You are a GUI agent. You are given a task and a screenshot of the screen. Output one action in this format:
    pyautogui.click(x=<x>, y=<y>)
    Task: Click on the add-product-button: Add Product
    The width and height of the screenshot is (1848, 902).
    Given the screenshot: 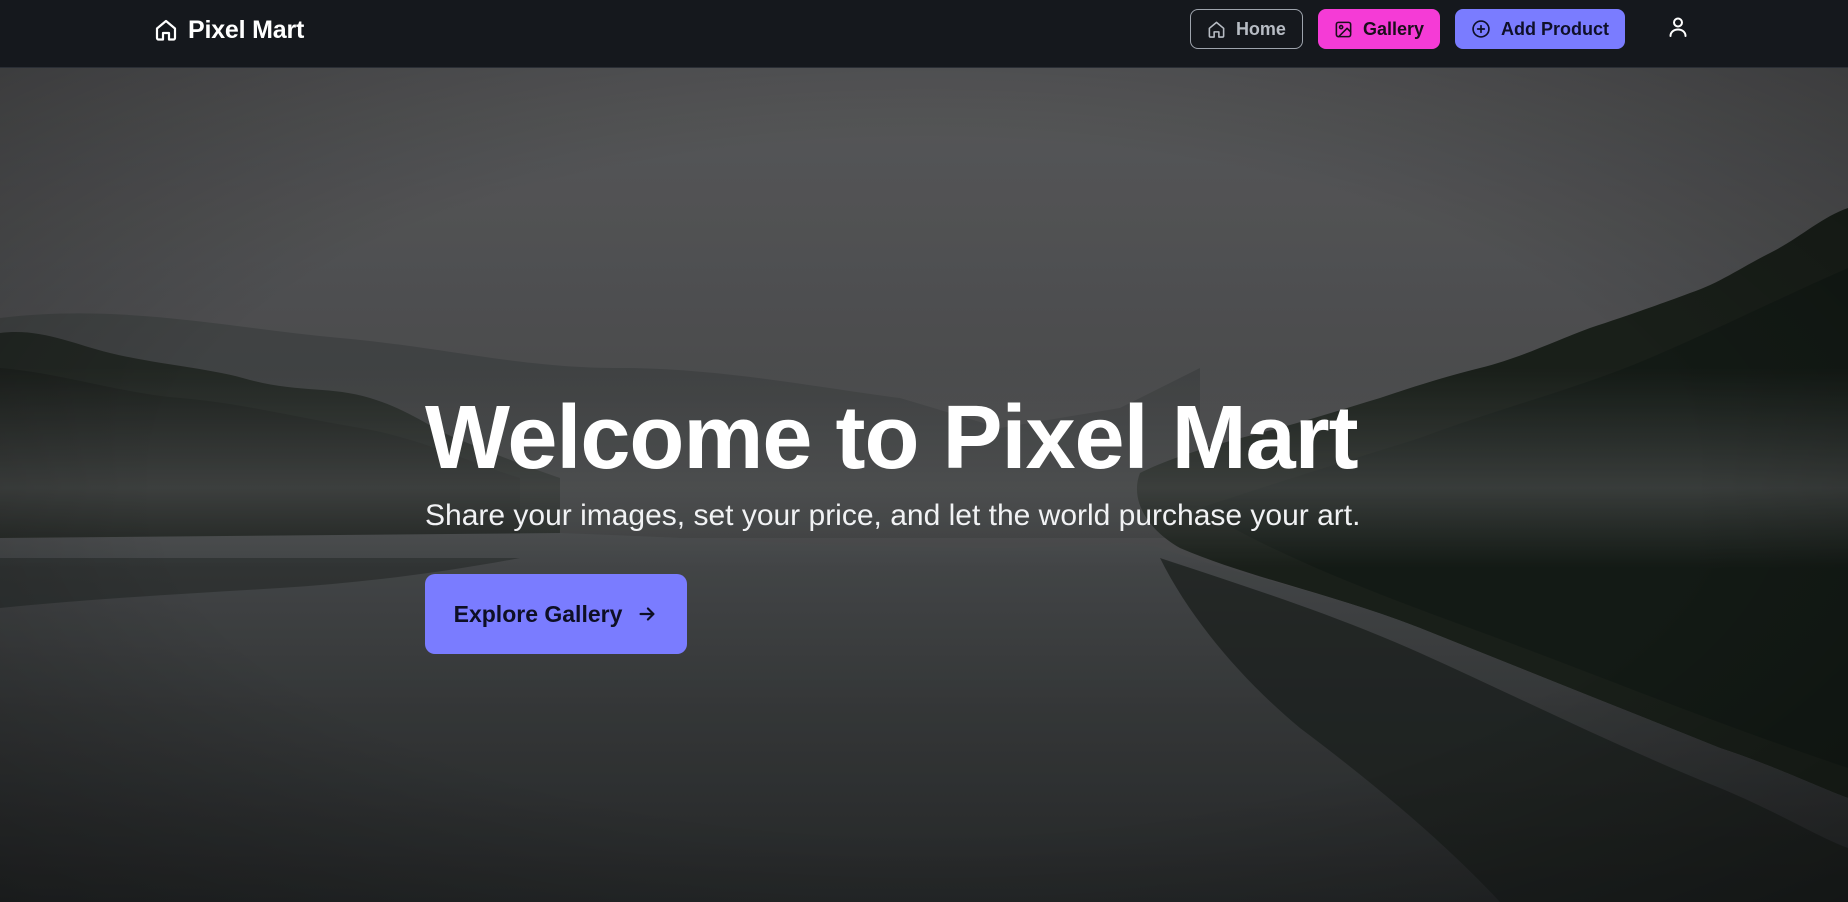 What is the action you would take?
    pyautogui.click(x=1540, y=29)
    